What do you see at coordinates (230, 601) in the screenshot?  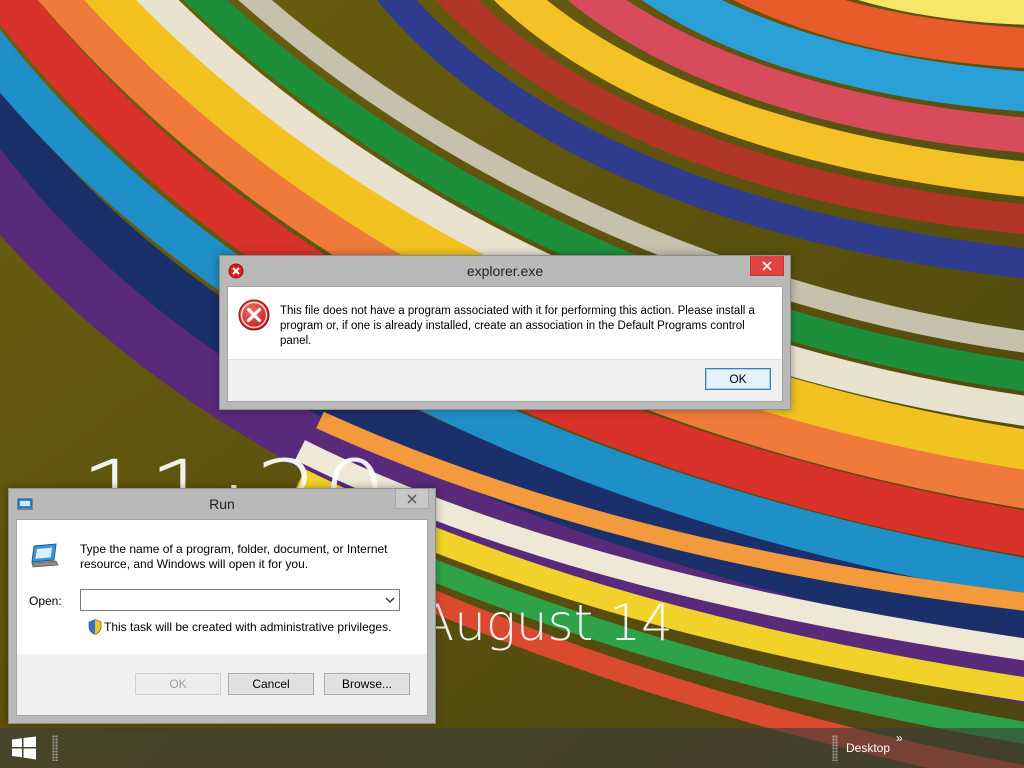 I see `open-input` at bounding box center [230, 601].